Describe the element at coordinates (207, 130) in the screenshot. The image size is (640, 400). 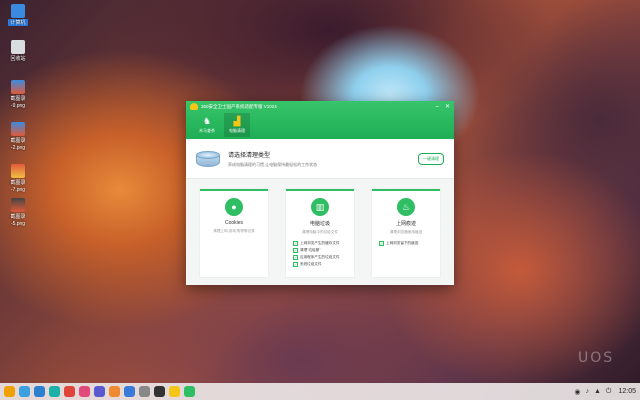
I see `tab-label: 木马查杀` at that location.